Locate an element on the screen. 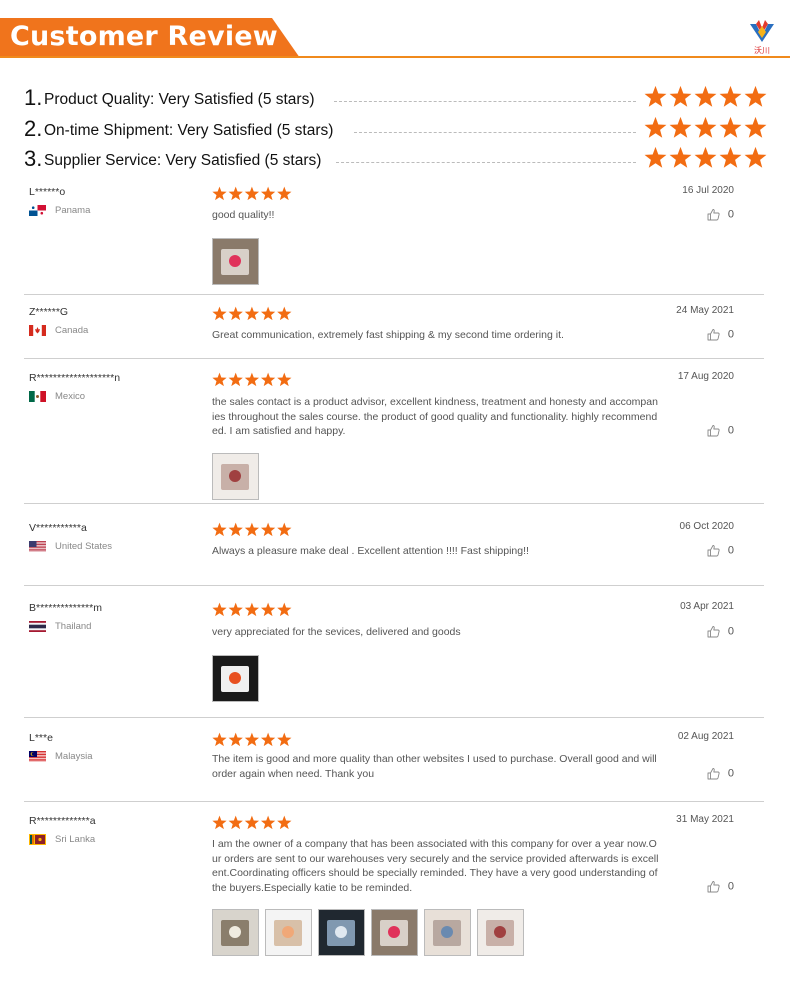  review-date: 16 Jul 2020 is located at coordinates (708, 190).